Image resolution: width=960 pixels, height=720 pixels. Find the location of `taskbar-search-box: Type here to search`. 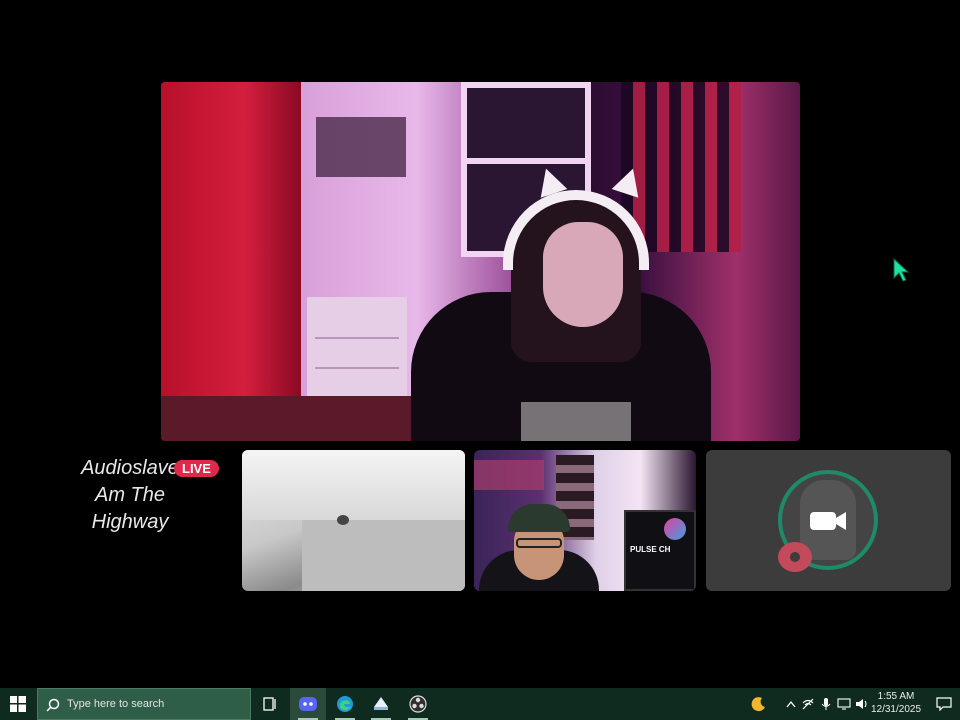

taskbar-search-box: Type here to search is located at coordinates (144, 704).